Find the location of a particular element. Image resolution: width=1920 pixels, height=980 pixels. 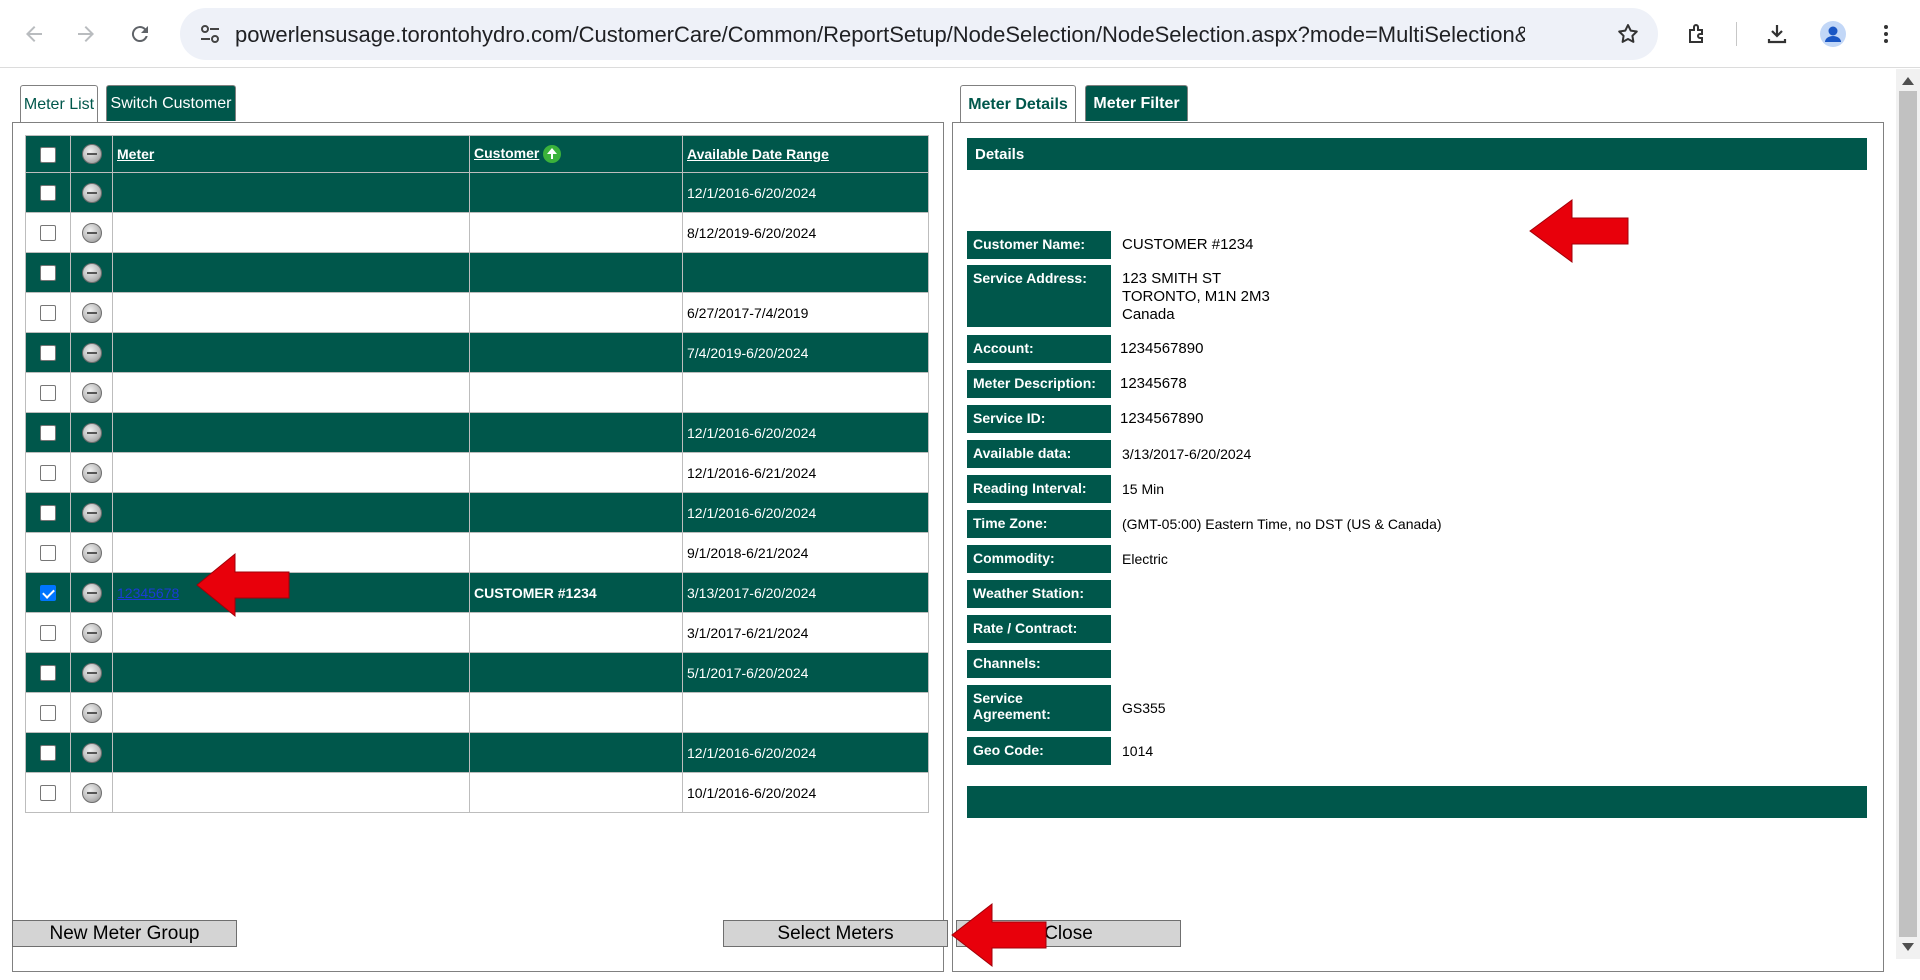

detail-value: Electric is located at coordinates (1145, 559).